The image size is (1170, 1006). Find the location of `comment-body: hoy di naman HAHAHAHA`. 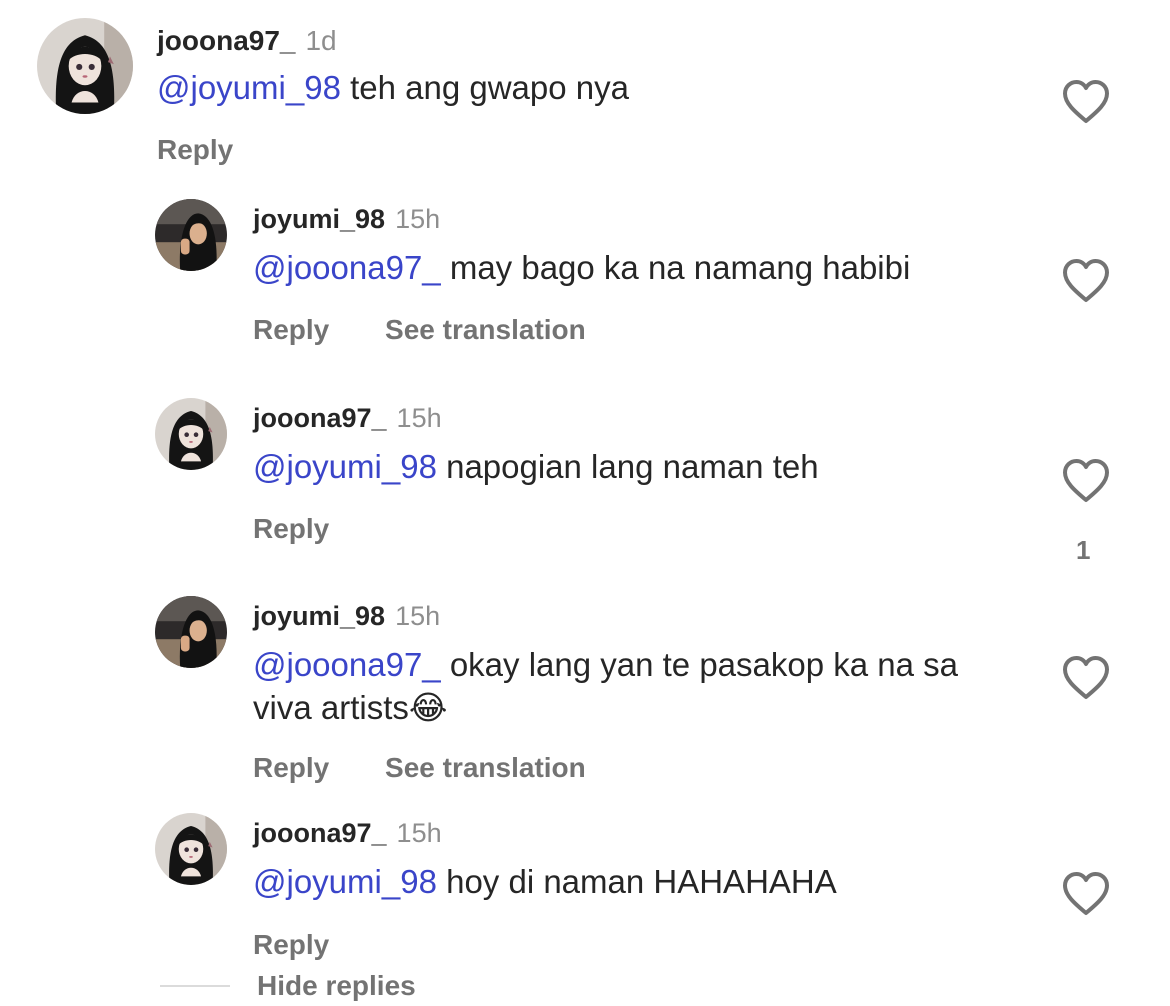

comment-body: hoy di naman HAHAHAHA is located at coordinates (636, 881).